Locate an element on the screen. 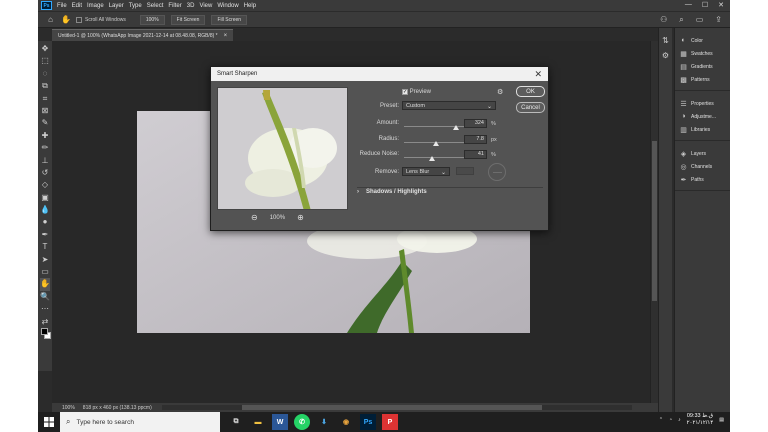  foreground-color-swatch is located at coordinates (44, 331).